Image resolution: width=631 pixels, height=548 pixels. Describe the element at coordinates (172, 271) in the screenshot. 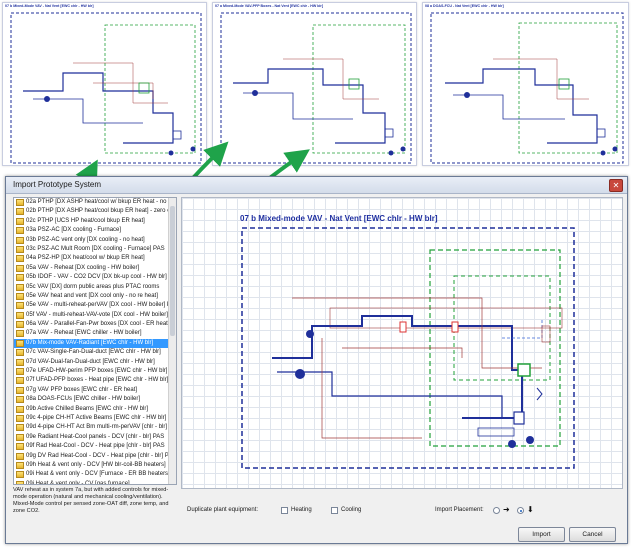

I see `scrollbar-thumb` at that location.